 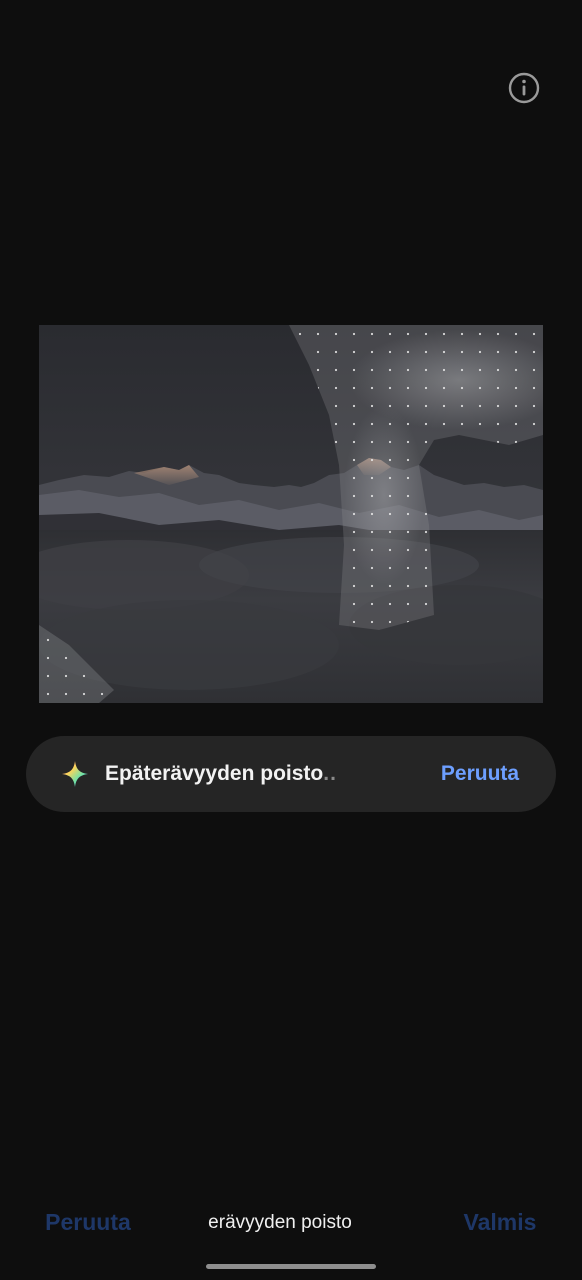 I want to click on home-indicator, so click(x=291, y=1266).